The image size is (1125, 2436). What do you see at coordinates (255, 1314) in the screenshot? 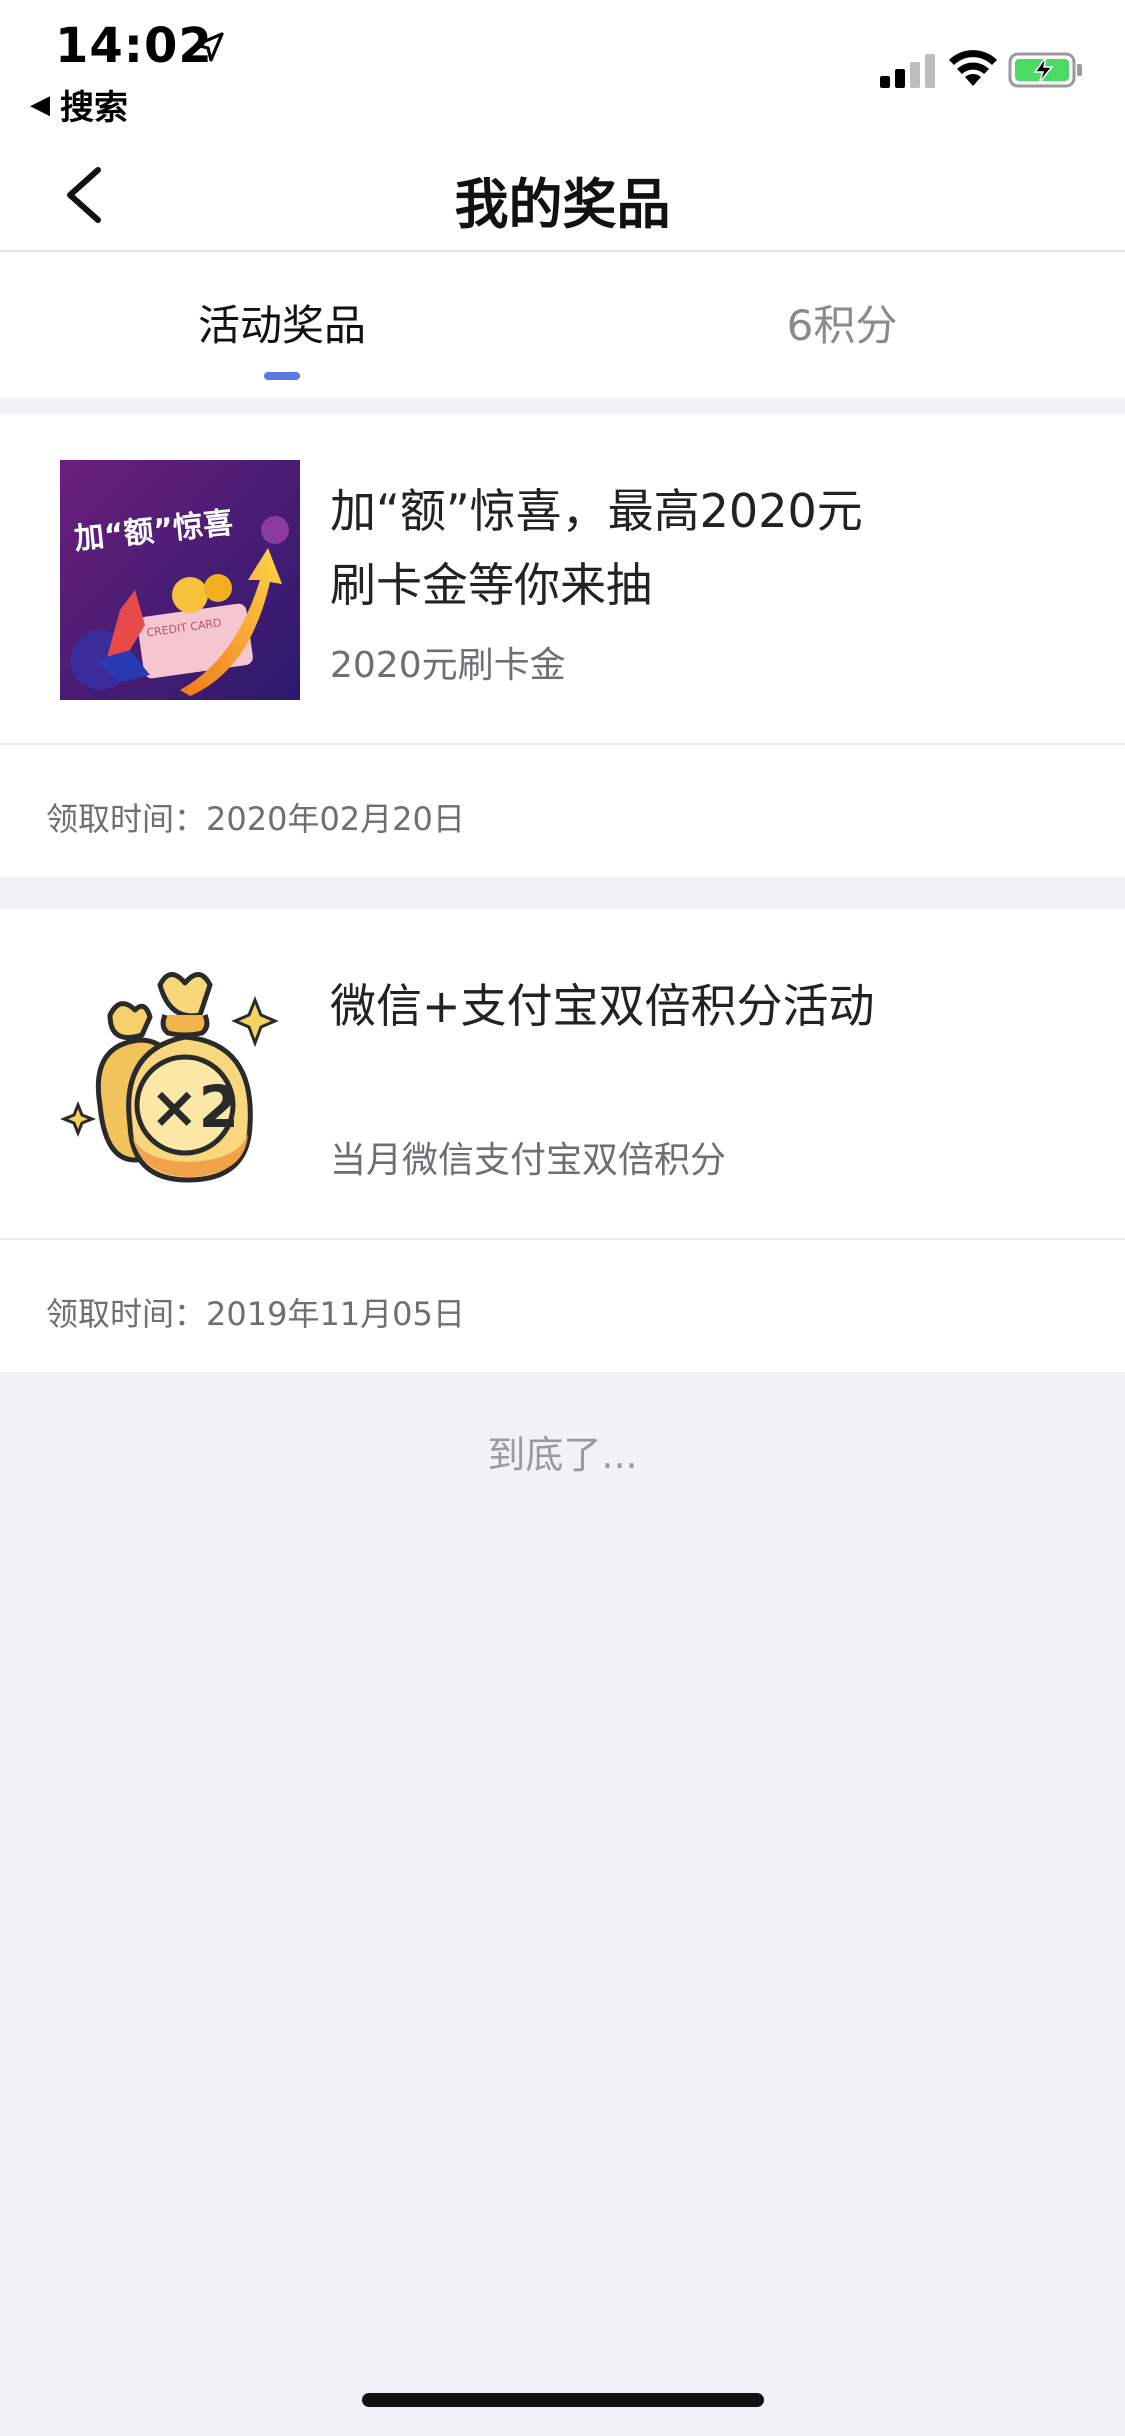
I see `prize-claim-time: 领取时间：2019年11月05日` at bounding box center [255, 1314].